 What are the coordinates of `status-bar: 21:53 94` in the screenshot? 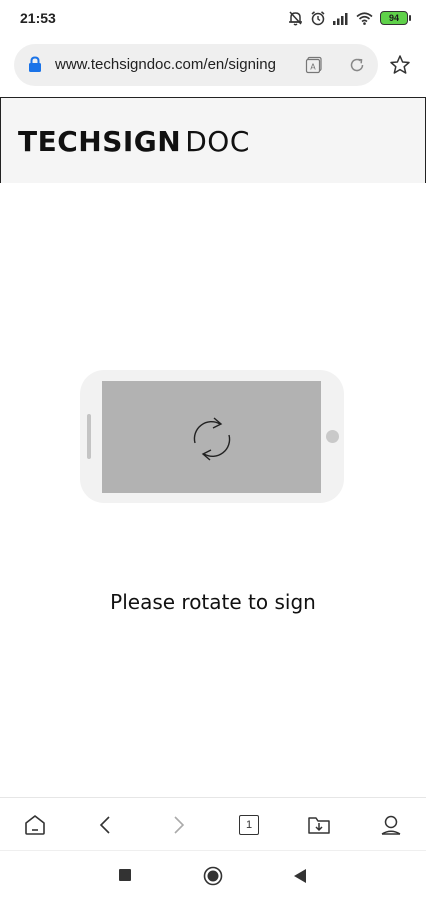 It's located at (213, 18).